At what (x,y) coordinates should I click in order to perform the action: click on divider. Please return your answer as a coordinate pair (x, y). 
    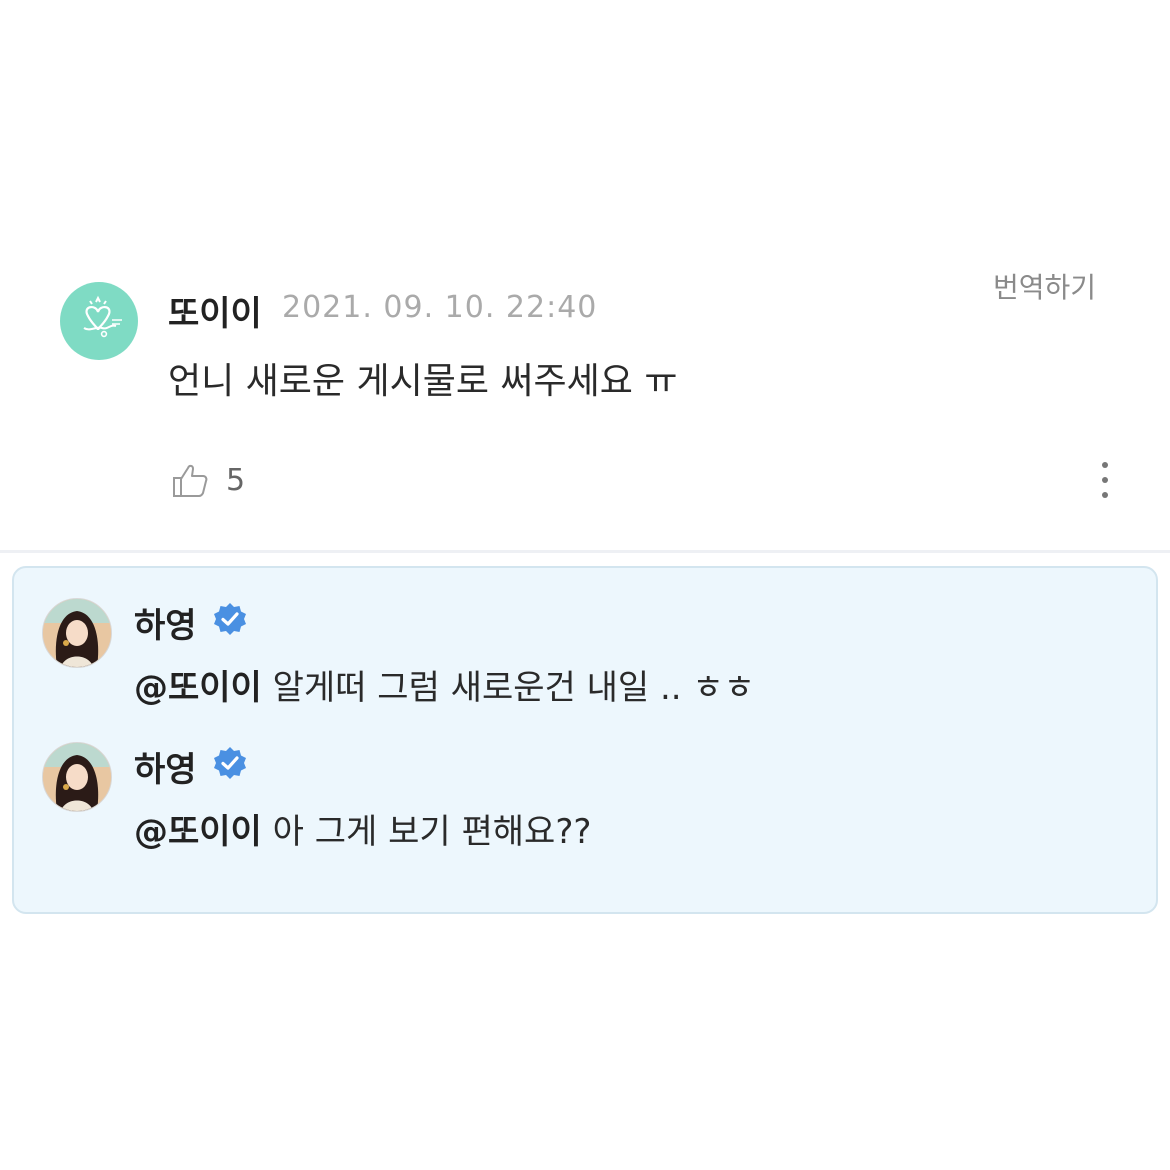
    Looking at the image, I should click on (585, 551).